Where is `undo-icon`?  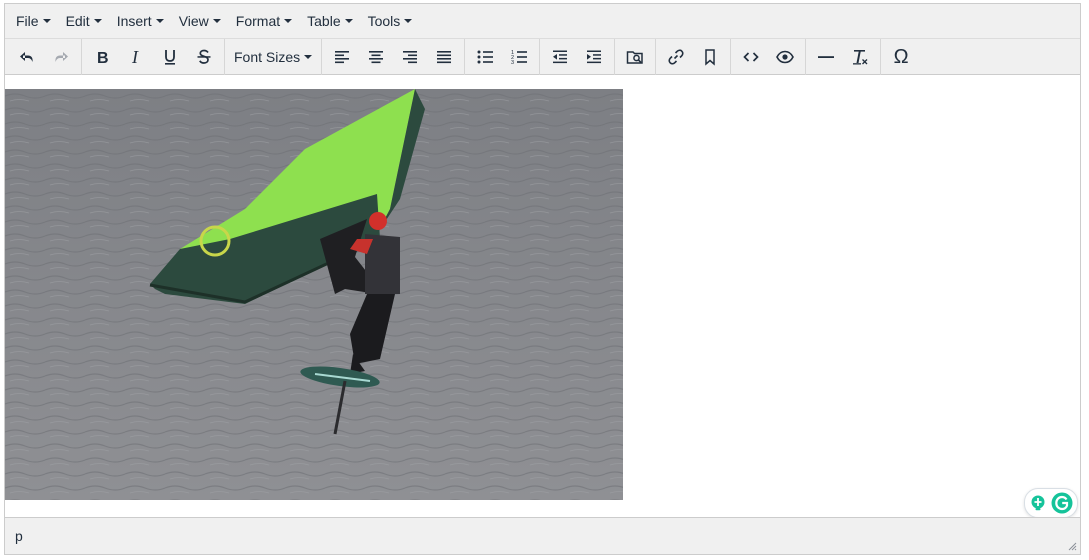 undo-icon is located at coordinates (26, 56).